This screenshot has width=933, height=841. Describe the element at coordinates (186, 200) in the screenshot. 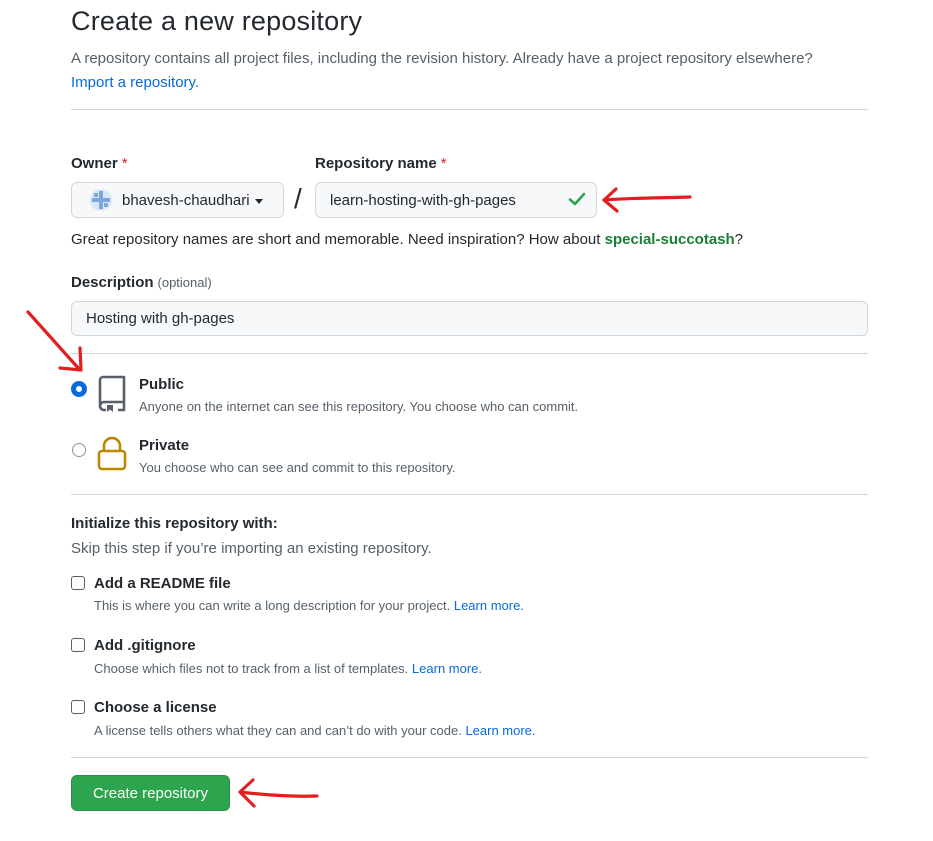

I see `owner-value: bhavesh-chaudhari` at that location.